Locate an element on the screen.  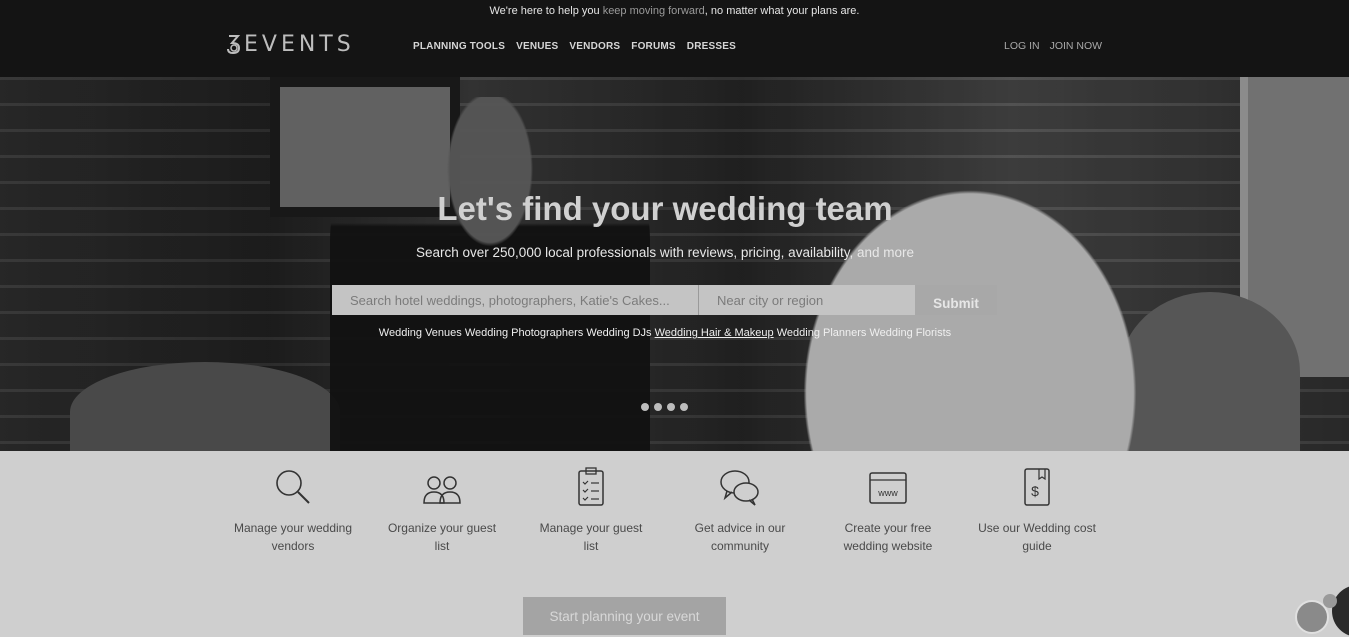
feature-cost-guide: $ Use our Wedding cost guide is located at coordinates (1037, 510).